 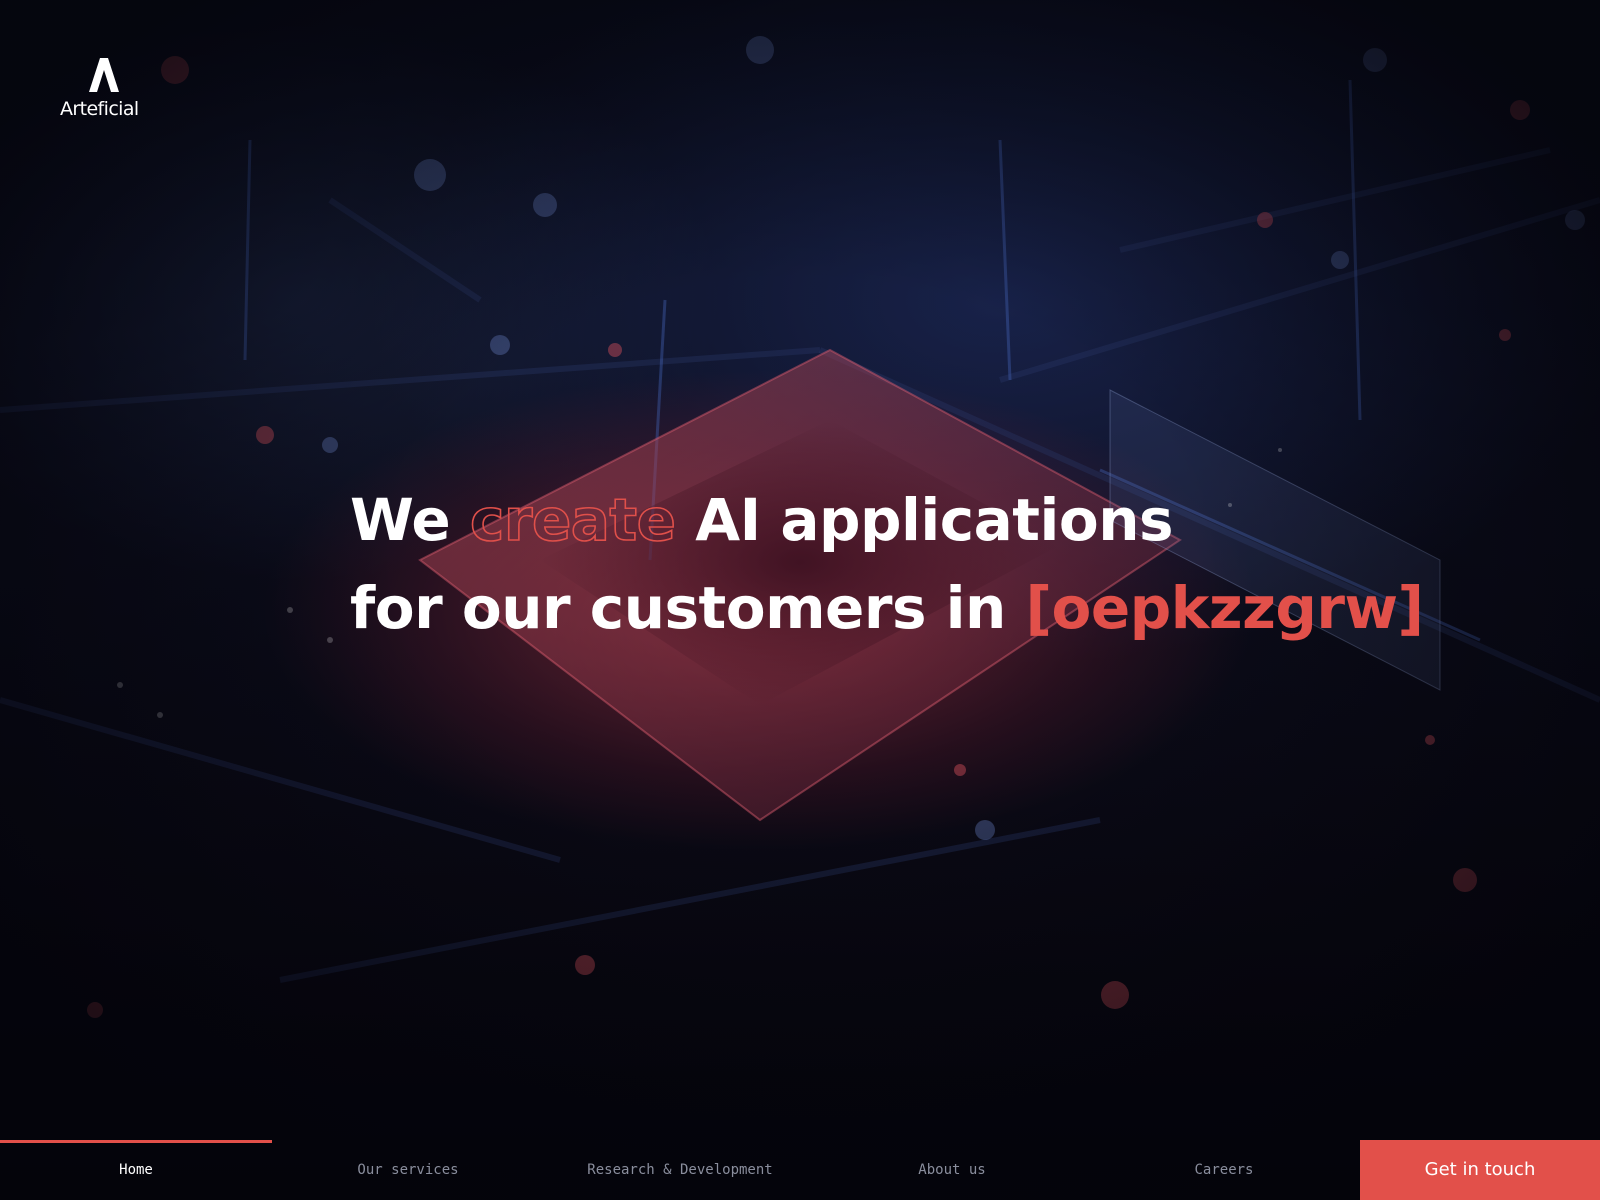 I want to click on hero-word-we: We, so click(x=400, y=520).